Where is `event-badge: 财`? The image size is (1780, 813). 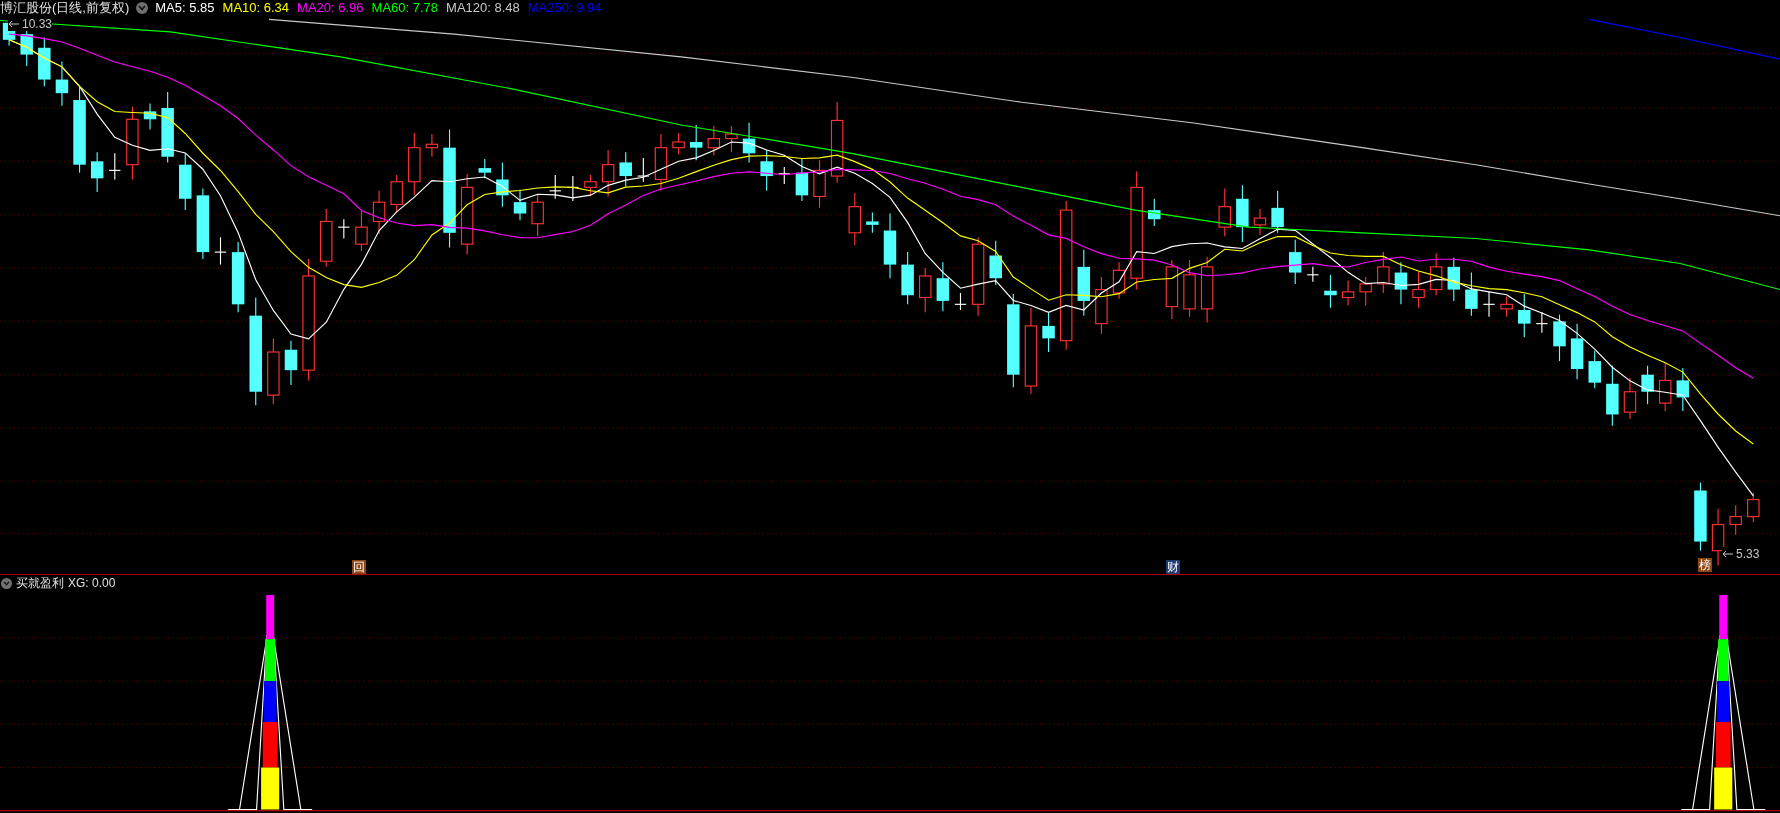 event-badge: 财 is located at coordinates (1173, 567).